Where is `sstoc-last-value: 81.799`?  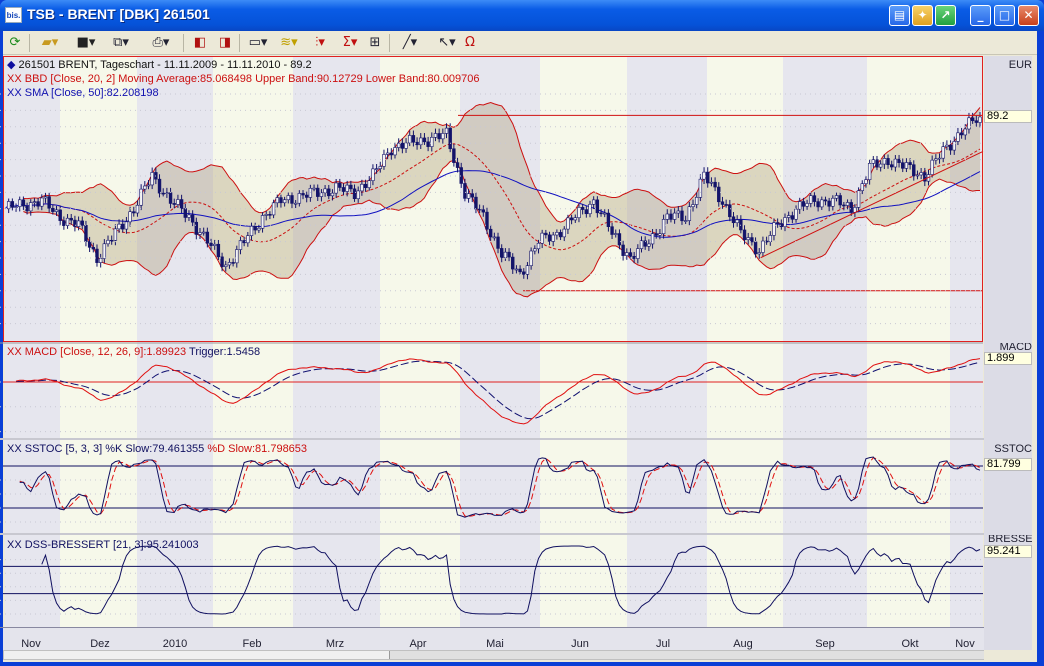 sstoc-last-value: 81.799 is located at coordinates (1008, 464).